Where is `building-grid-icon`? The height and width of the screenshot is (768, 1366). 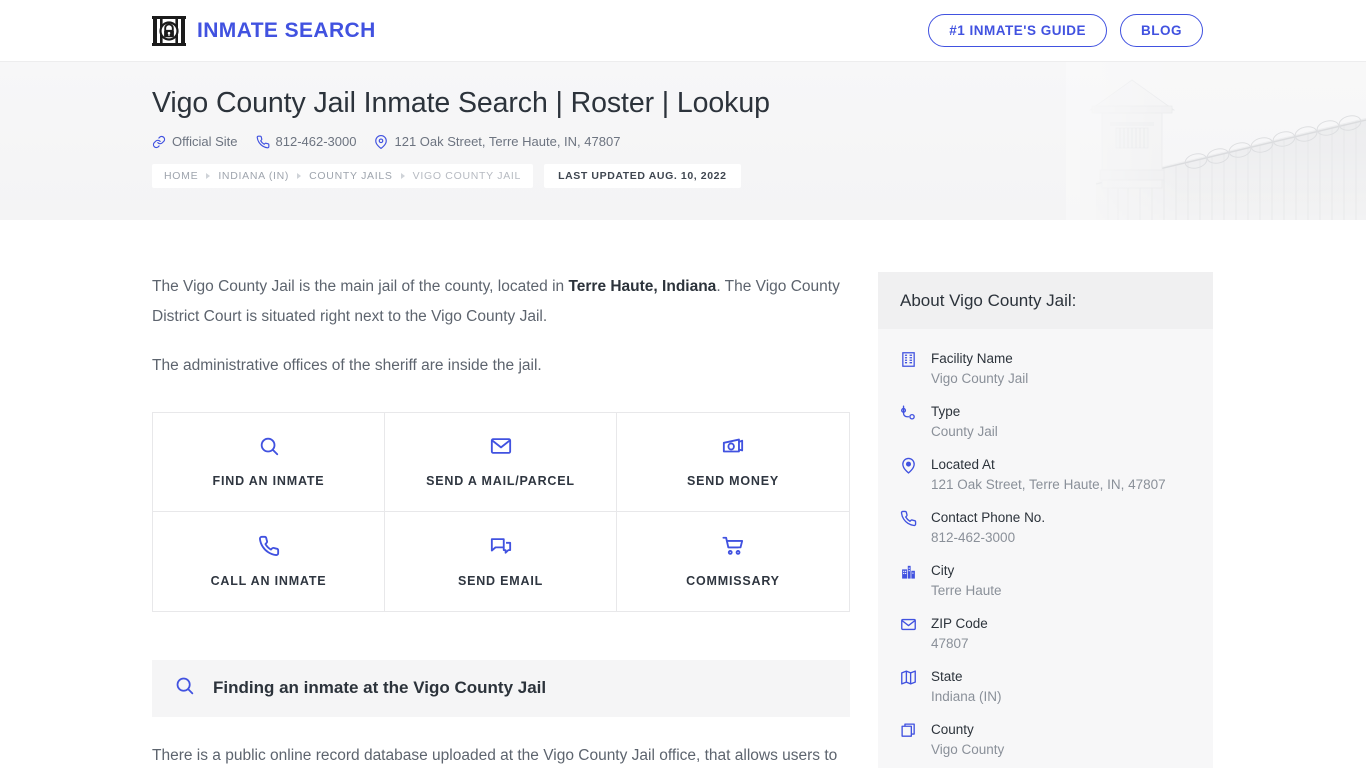
building-grid-icon is located at coordinates (909, 369).